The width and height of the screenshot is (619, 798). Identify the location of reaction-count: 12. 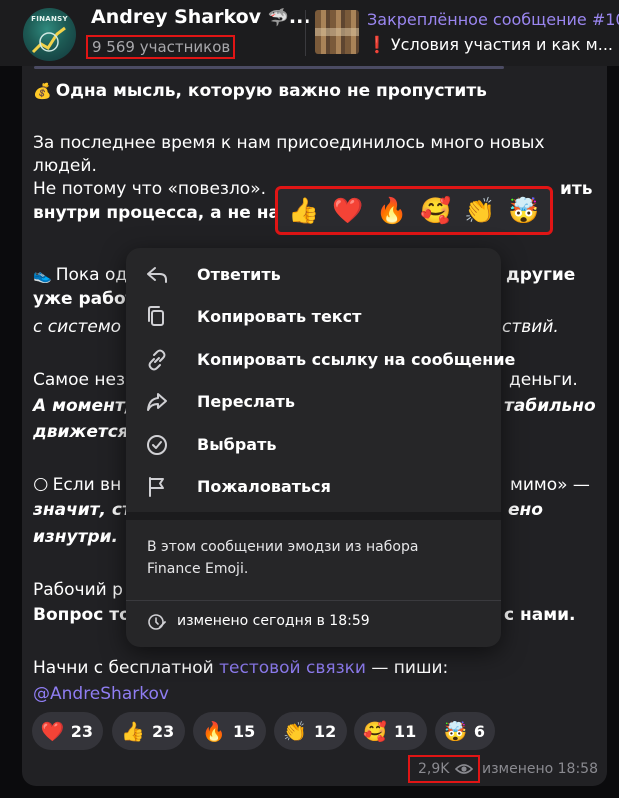
(325, 731).